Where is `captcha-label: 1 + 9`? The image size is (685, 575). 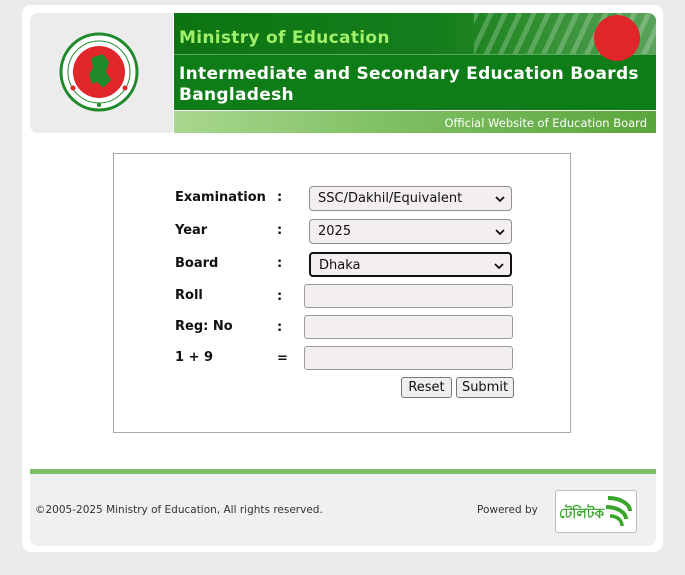 captcha-label: 1 + 9 is located at coordinates (194, 357).